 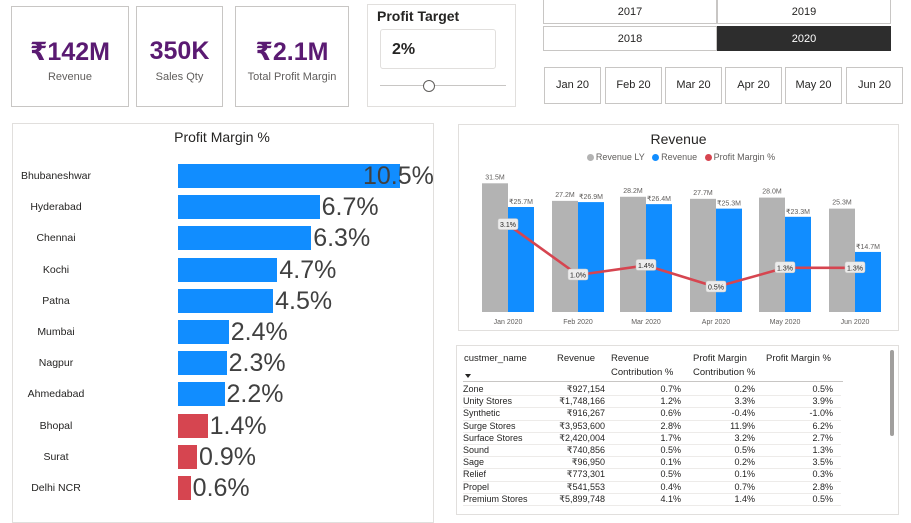 What do you see at coordinates (670, 413) in the screenshot?
I see `table-cell: 0.6%` at bounding box center [670, 413].